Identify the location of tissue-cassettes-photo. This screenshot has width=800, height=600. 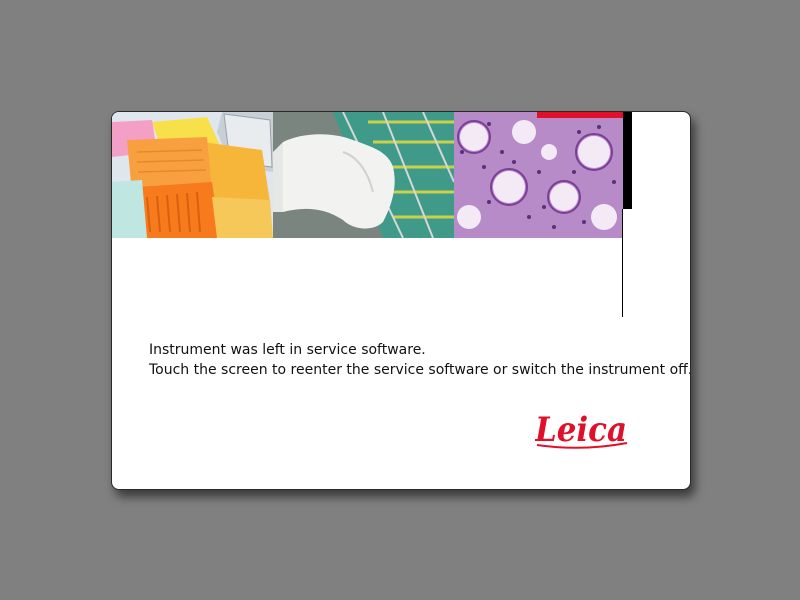
(192, 175).